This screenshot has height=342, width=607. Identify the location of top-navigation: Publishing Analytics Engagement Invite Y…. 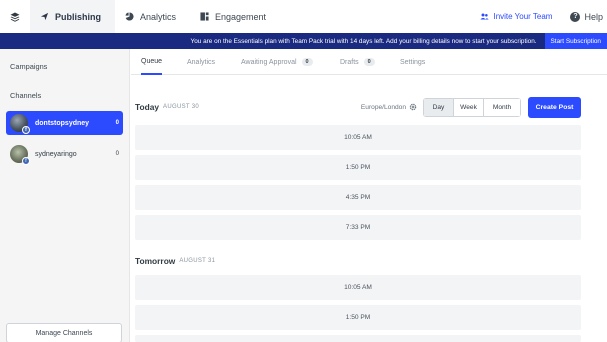
(303, 16).